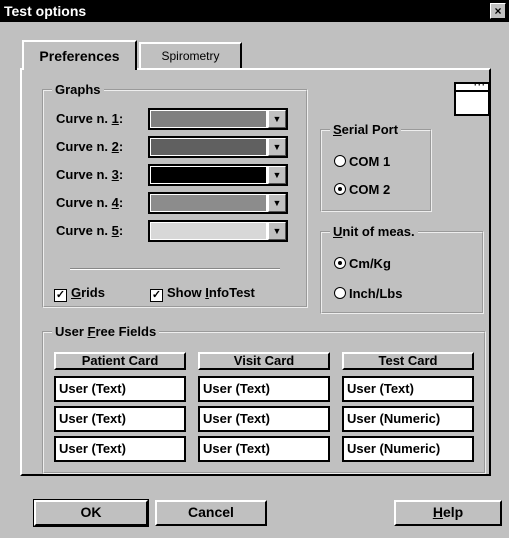  What do you see at coordinates (93, 292) in the screenshot?
I see `grids-label: rids` at bounding box center [93, 292].